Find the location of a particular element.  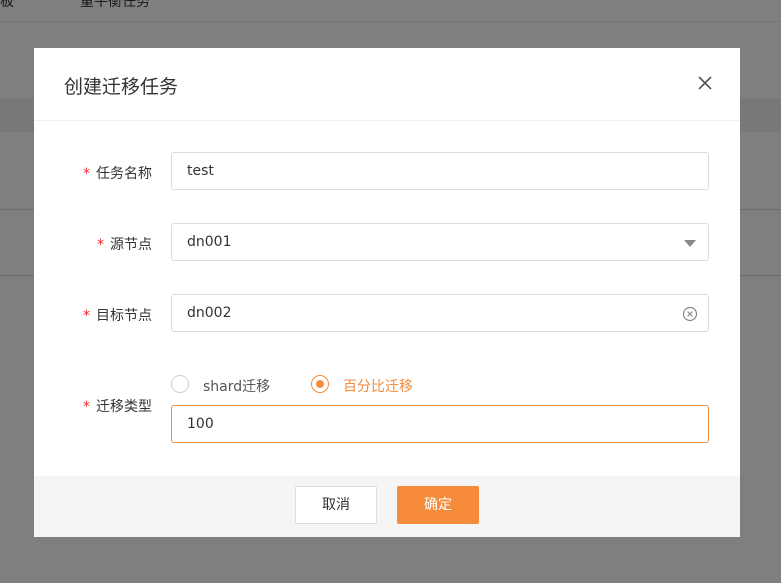

target-node-label-text: 目标节点 is located at coordinates (124, 316).